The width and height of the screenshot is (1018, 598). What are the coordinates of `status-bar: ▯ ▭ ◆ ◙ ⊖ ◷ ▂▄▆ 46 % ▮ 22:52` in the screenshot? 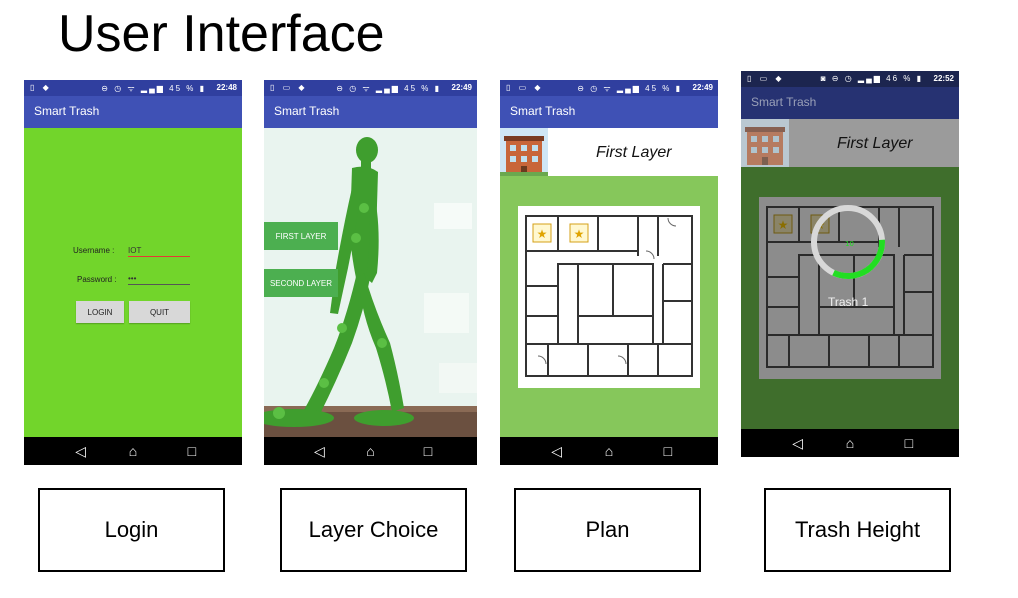 It's located at (850, 79).